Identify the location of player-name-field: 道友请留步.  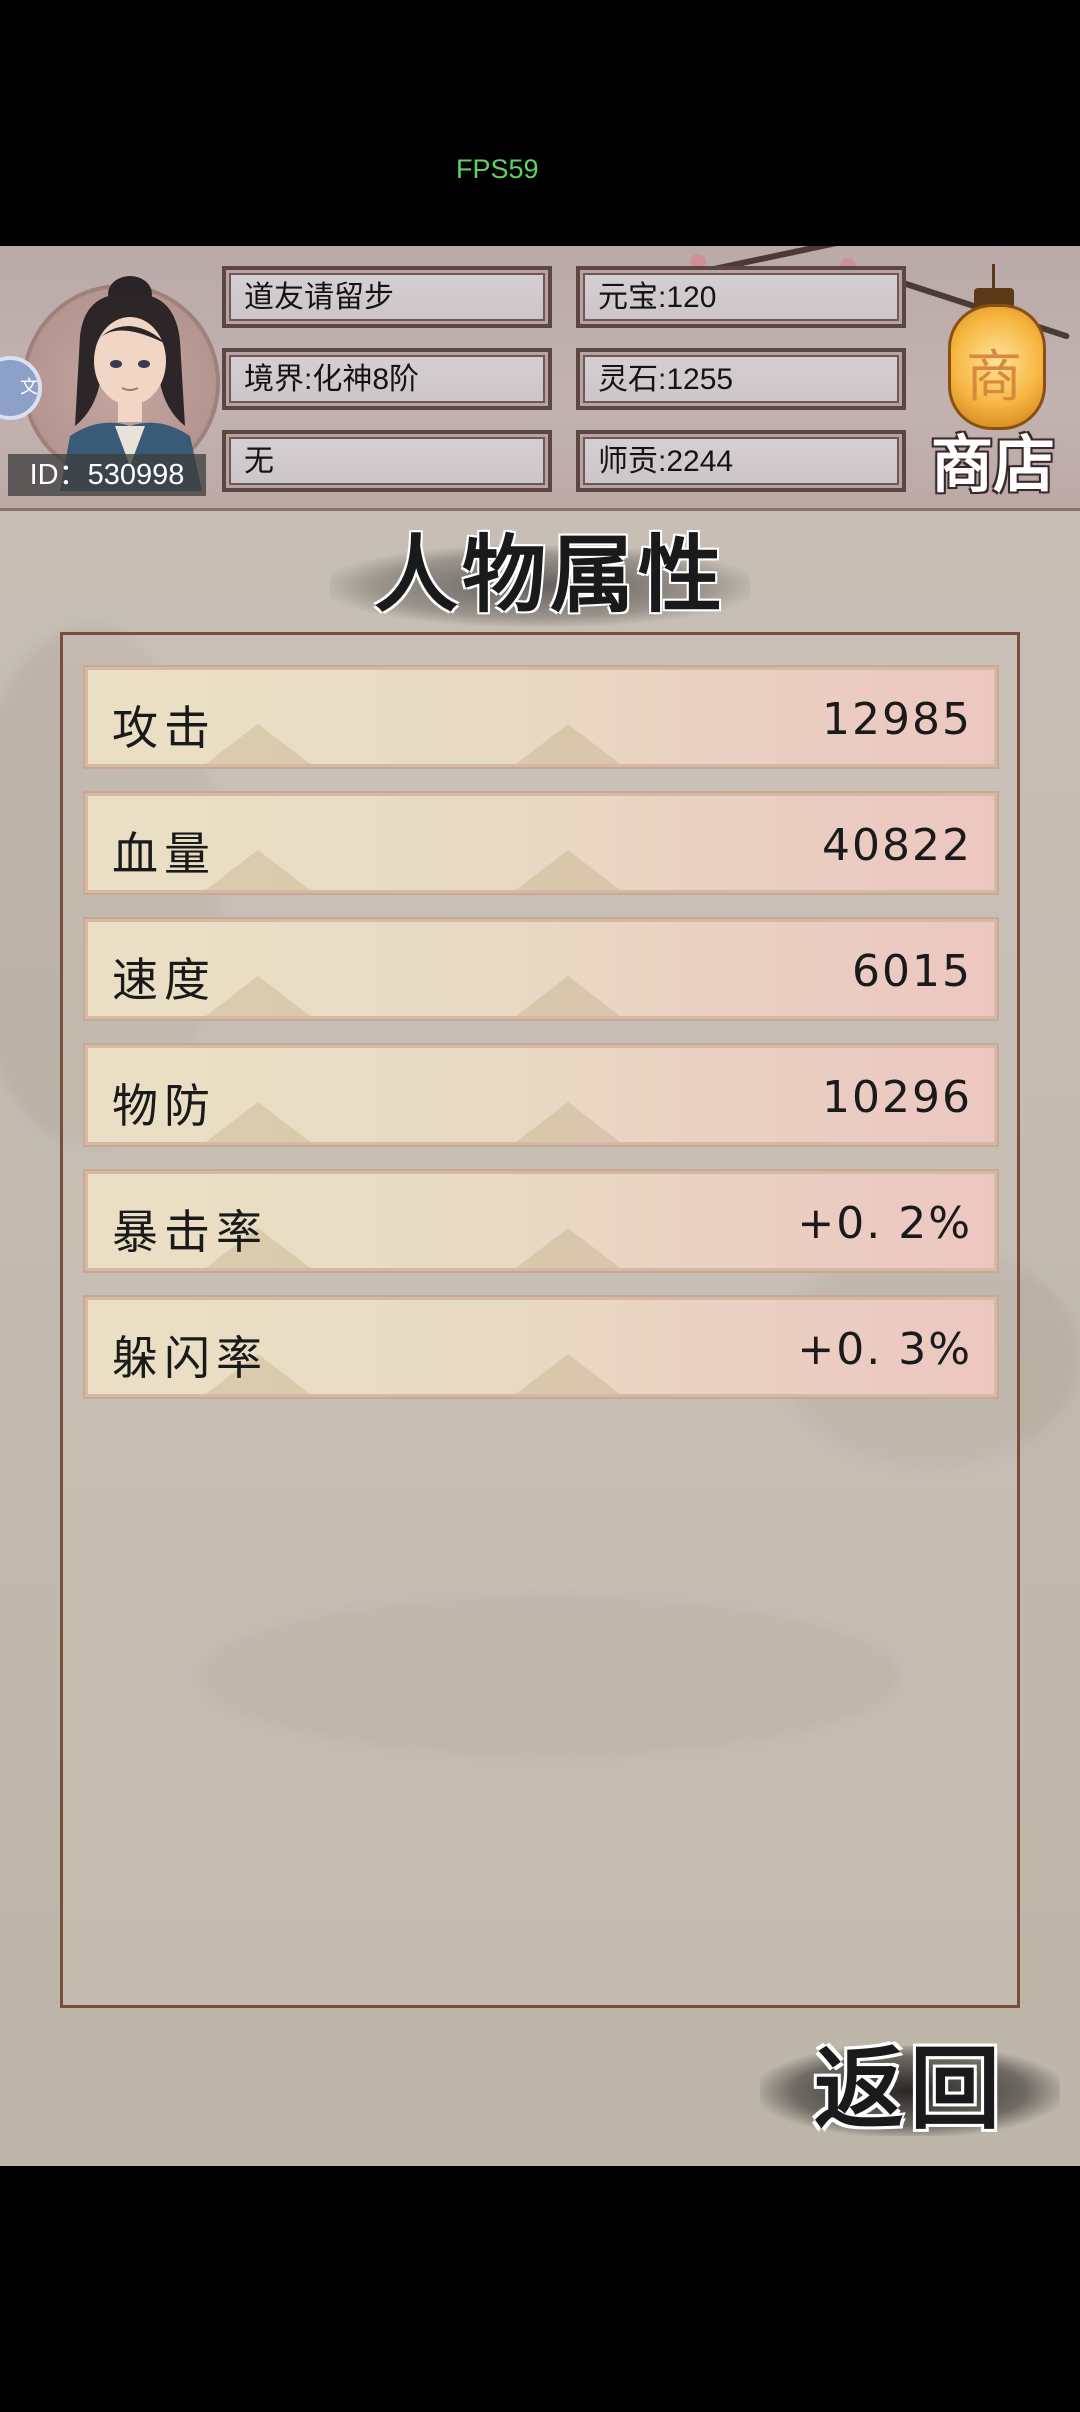
(387, 297).